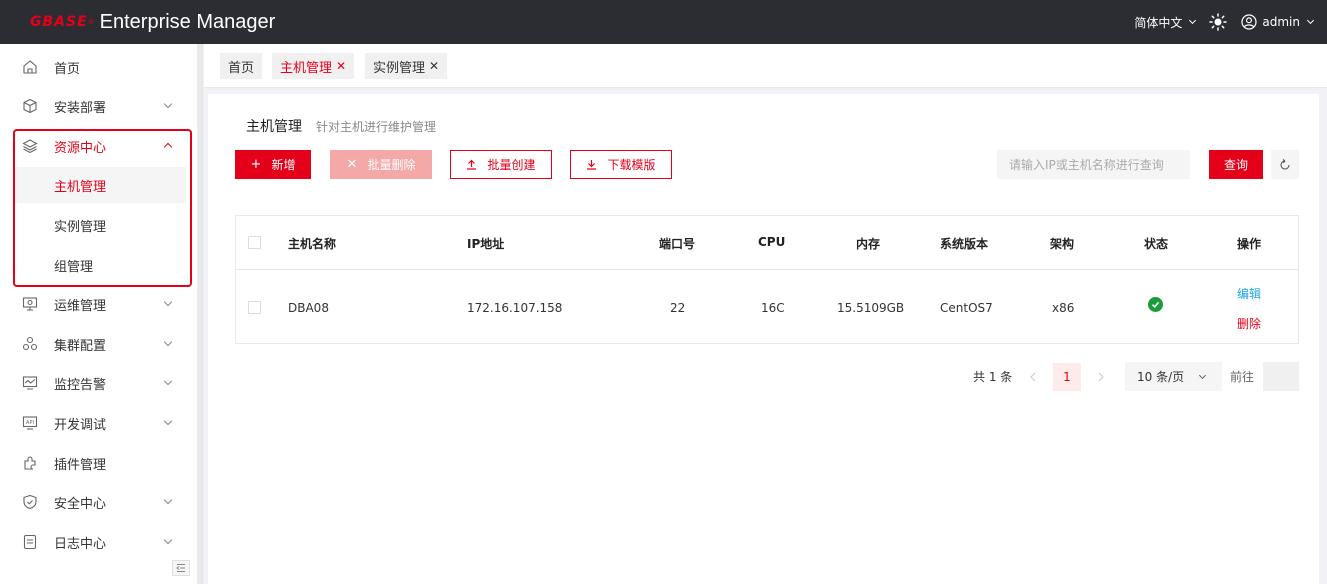 Image resolution: width=1327 pixels, height=584 pixels. Describe the element at coordinates (993, 377) in the screenshot. I see `pagination-total: 共 1 条` at that location.